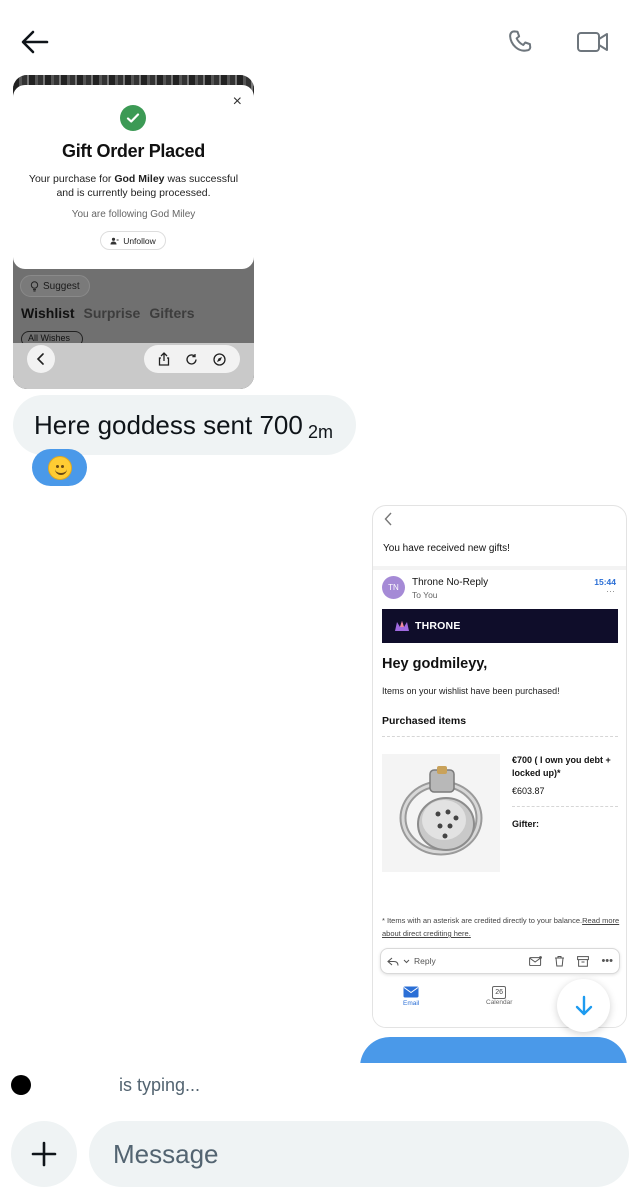 This screenshot has height=1200, width=640. I want to click on smiling-face-emoji-icon, so click(59, 467).